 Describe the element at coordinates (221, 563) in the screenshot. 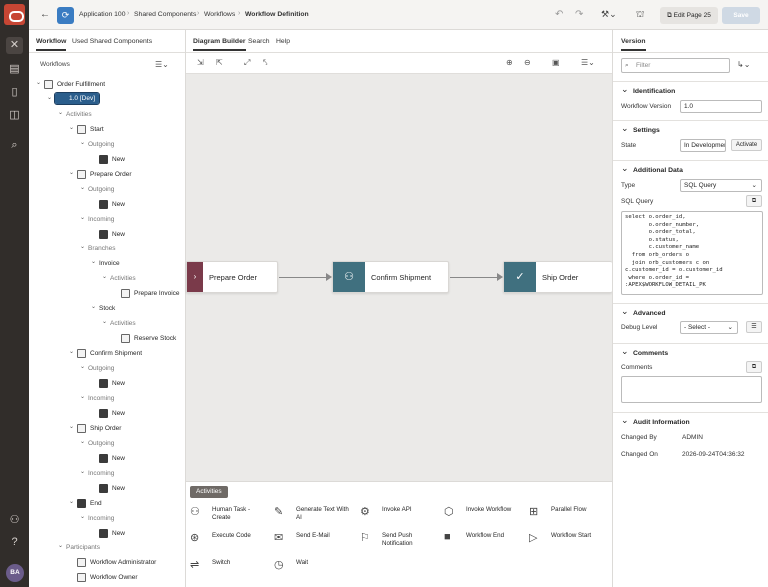

I see `palette-item: Switch` at that location.